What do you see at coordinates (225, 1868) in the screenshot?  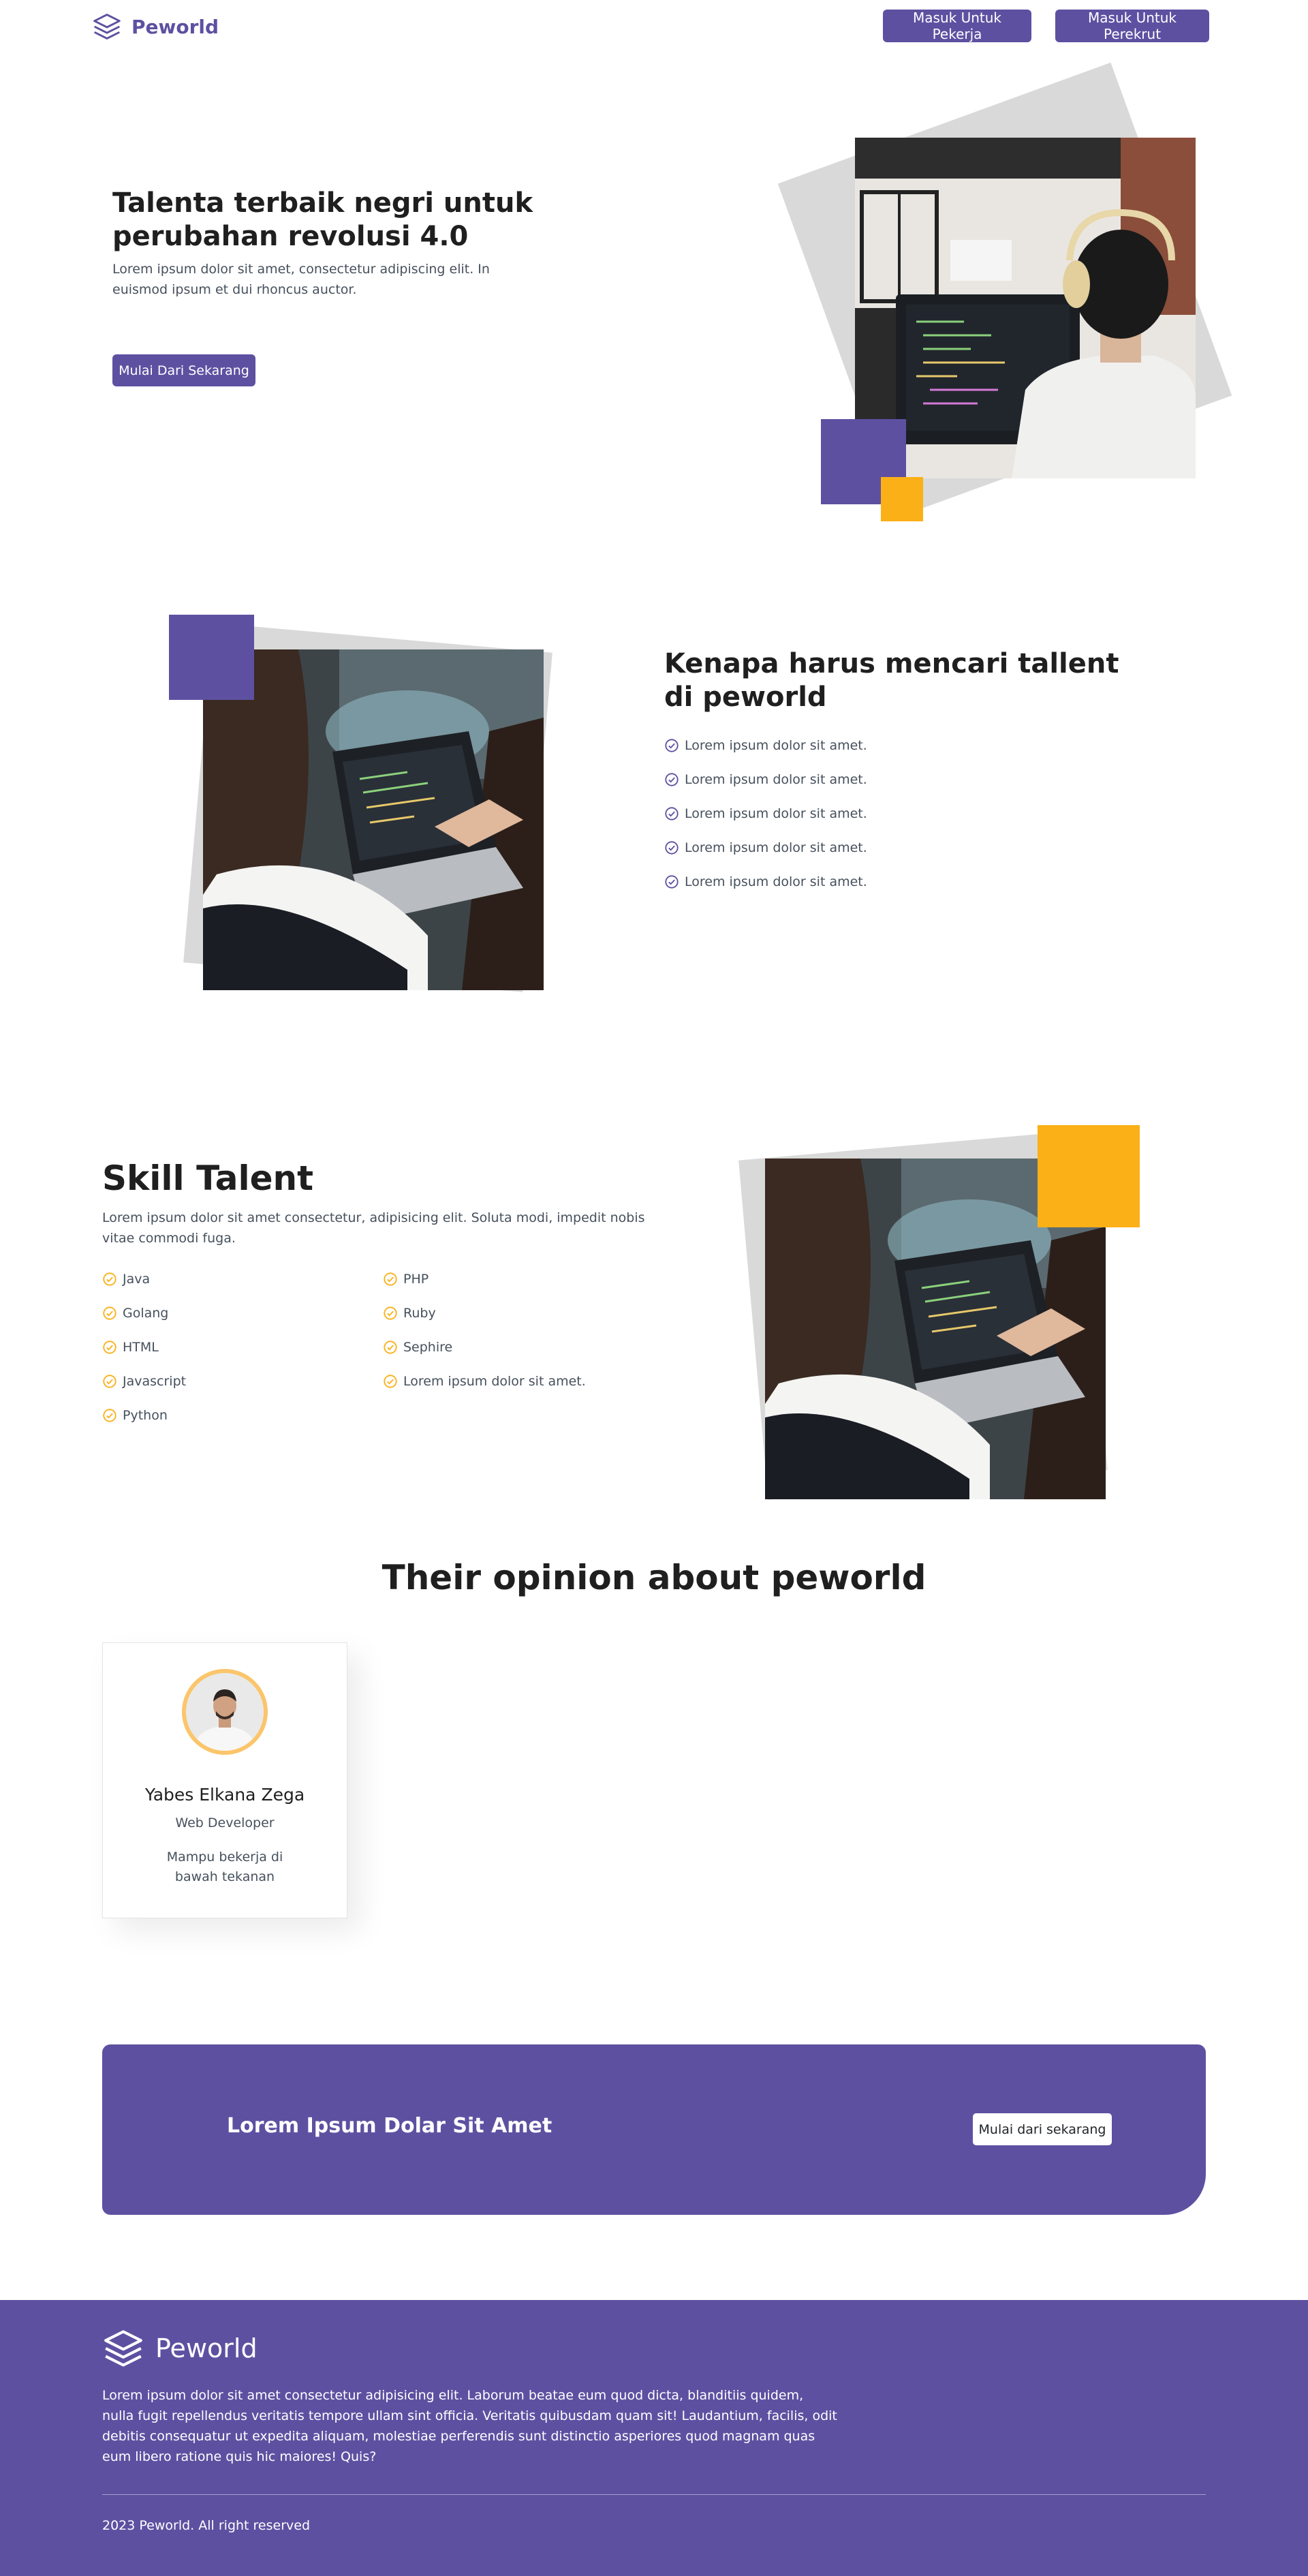 I see `testimonial-text: Mampu bekerja di bawah tekanan` at bounding box center [225, 1868].